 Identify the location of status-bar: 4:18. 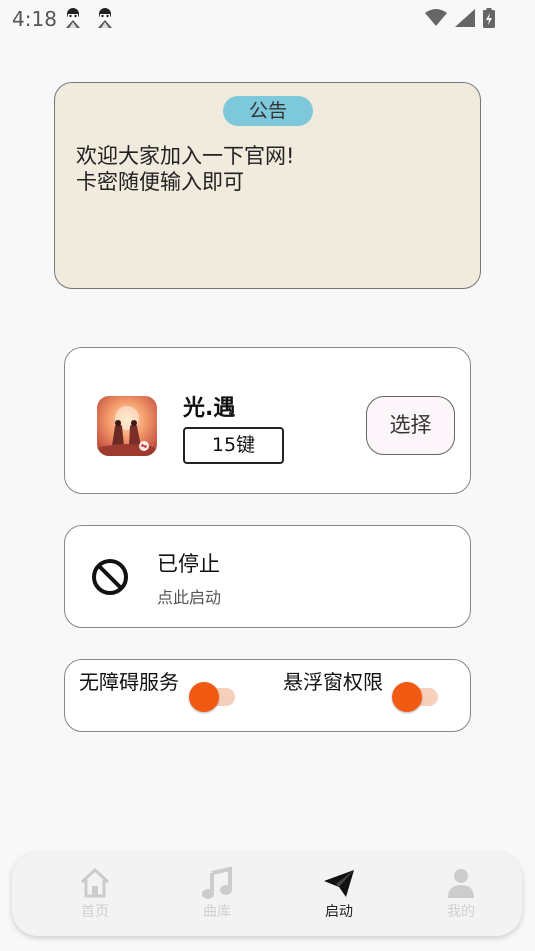
(267, 19).